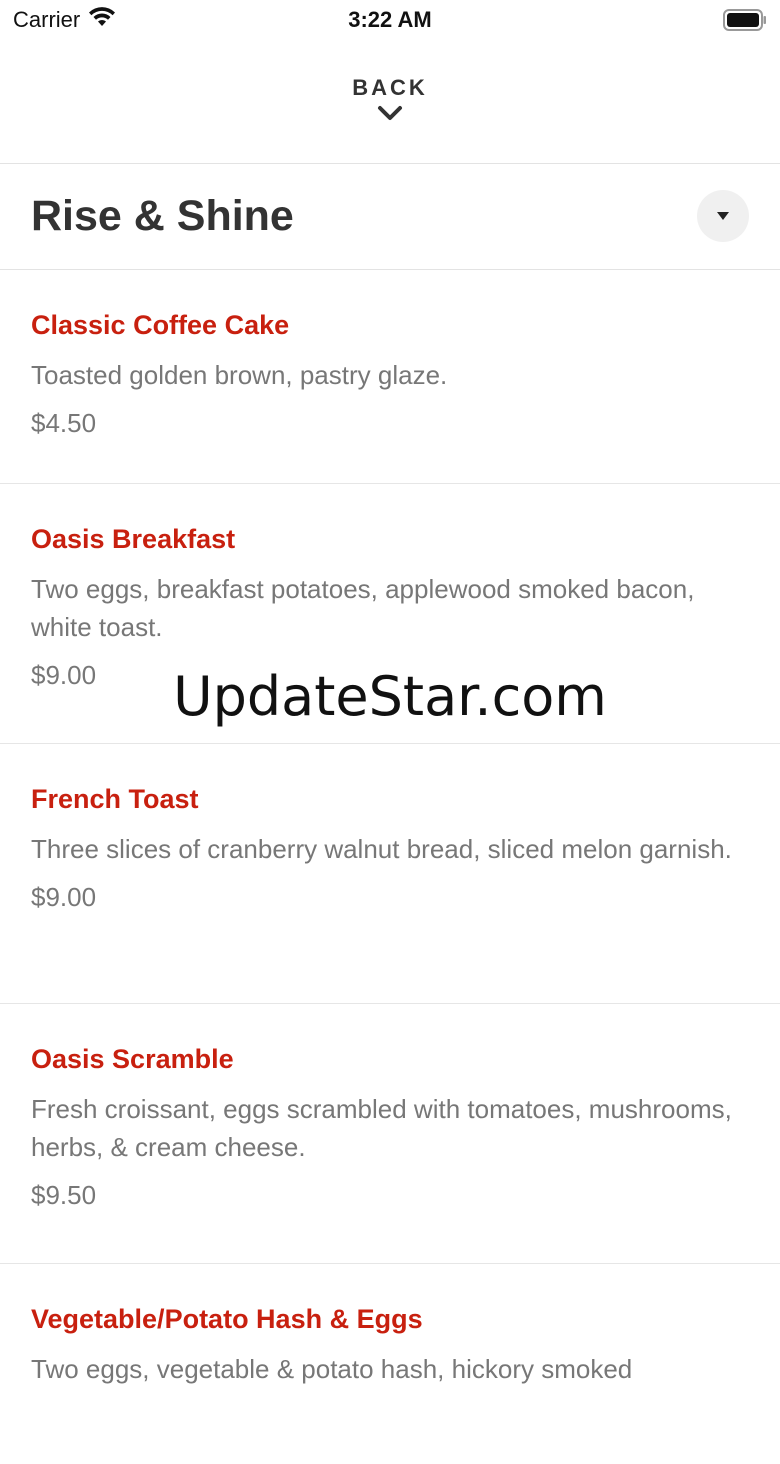  I want to click on status-bar: Carrier 3:22 AM, so click(390, 20).